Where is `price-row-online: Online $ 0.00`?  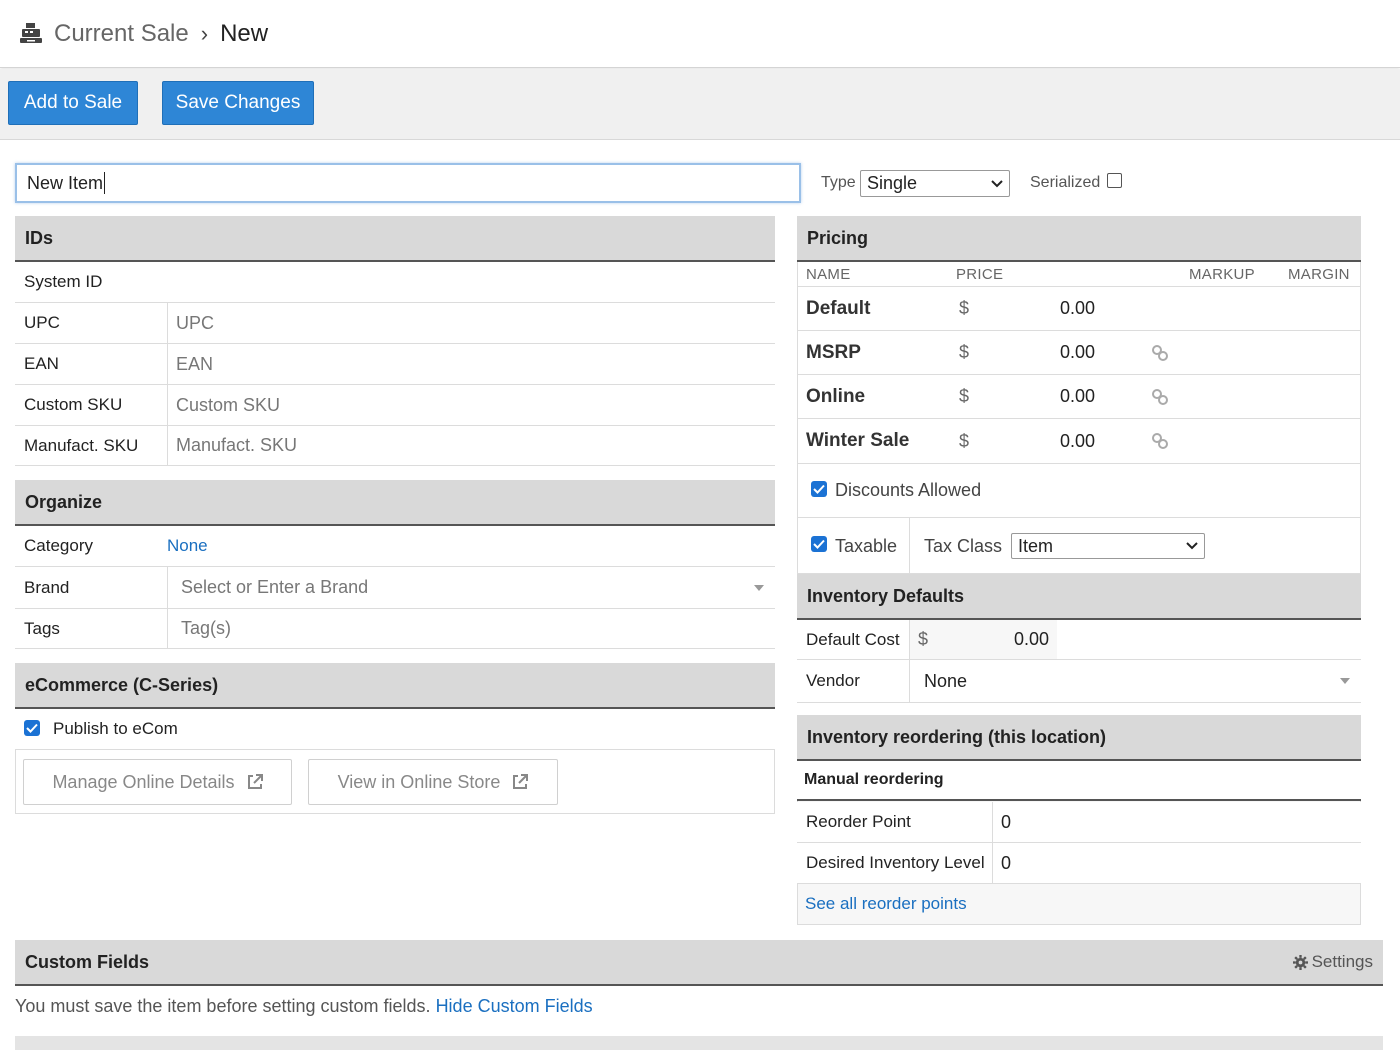
price-row-online: Online $ 0.00 is located at coordinates (1079, 397).